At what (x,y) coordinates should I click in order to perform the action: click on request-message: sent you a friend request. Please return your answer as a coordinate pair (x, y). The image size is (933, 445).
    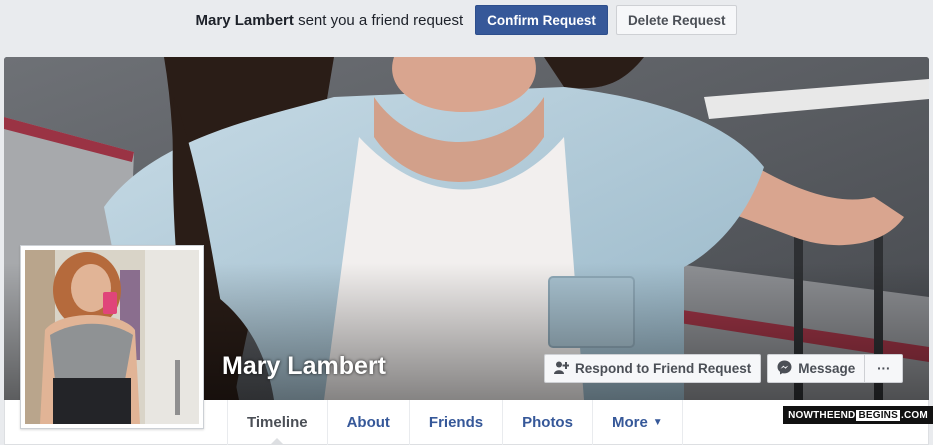
    Looking at the image, I should click on (381, 20).